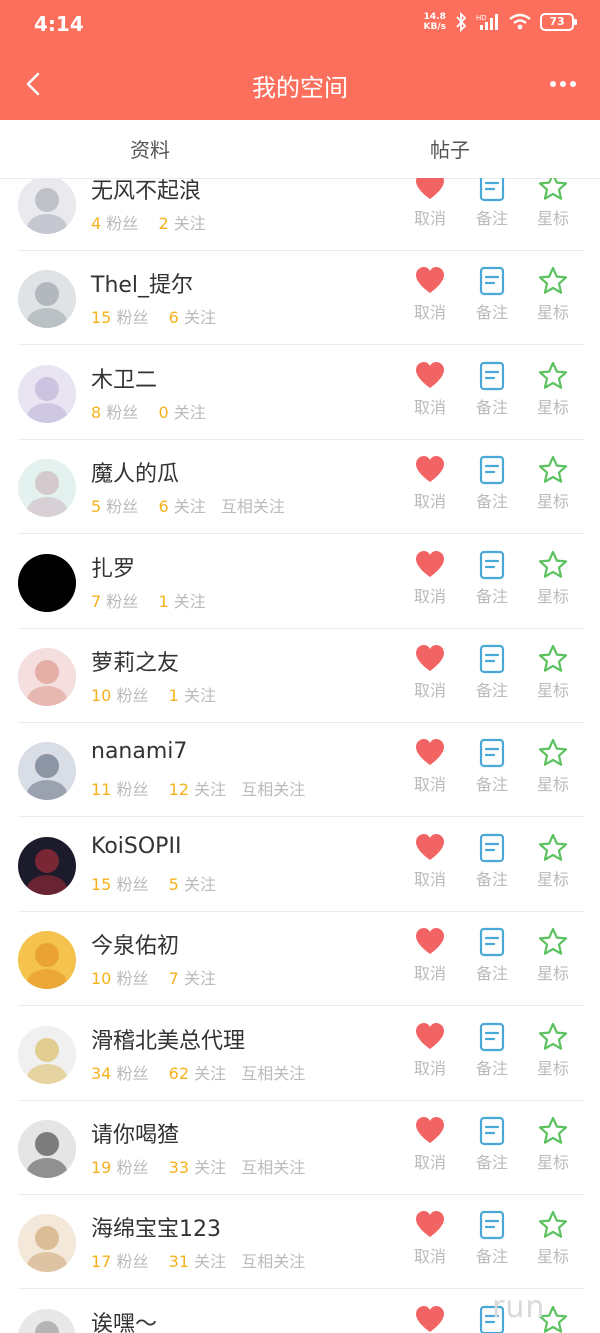  I want to click on user-name: KoiSOPII, so click(136, 846).